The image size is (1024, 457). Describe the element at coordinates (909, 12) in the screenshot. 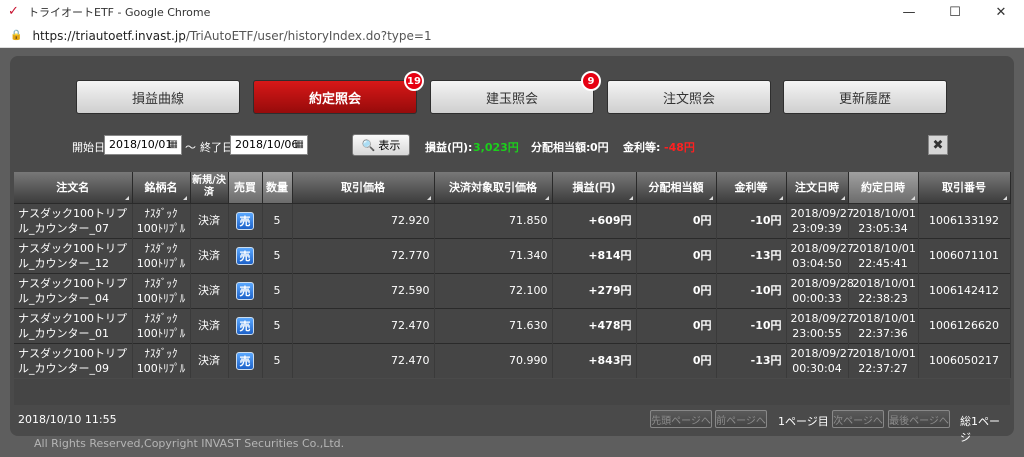

I see `minimize-icon: —` at that location.